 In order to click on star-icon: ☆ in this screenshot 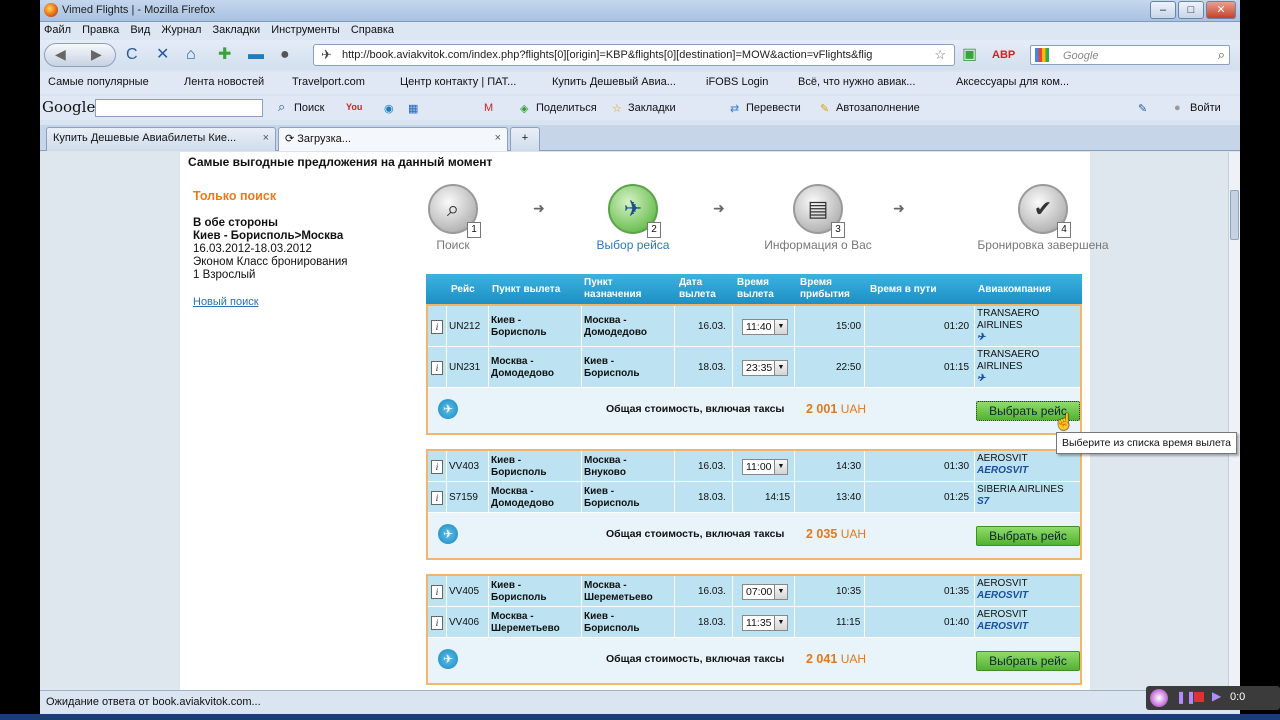, I will do `click(940, 55)`.